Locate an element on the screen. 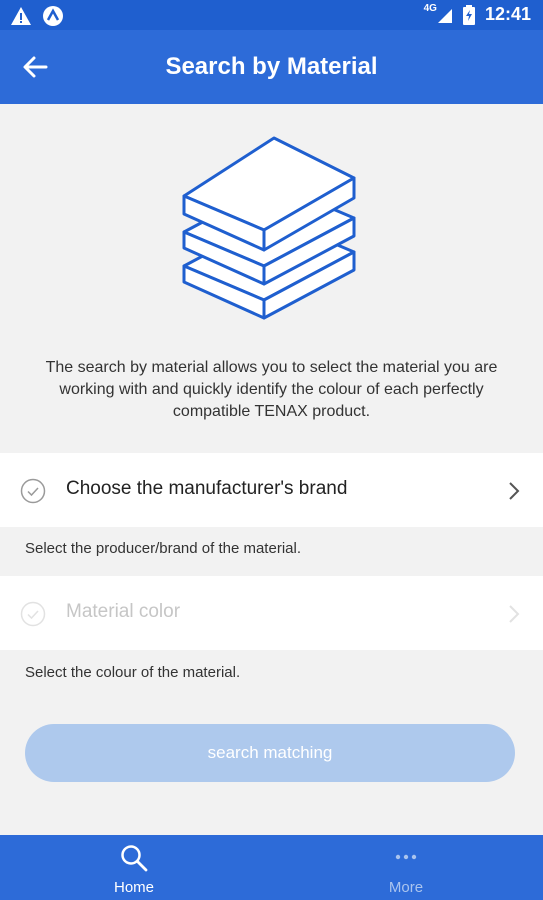  material-layers-icon is located at coordinates (269, 228).